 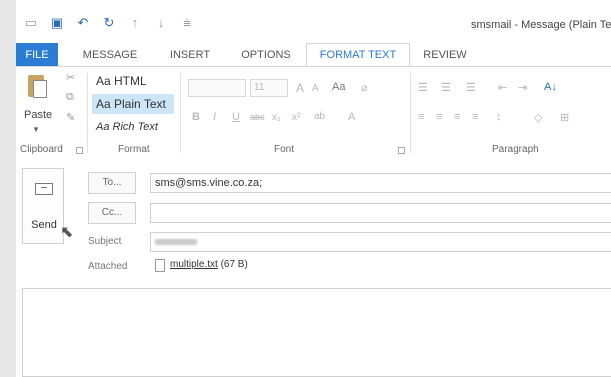 I want to click on down-arrow-icon: ↓, so click(x=161, y=23).